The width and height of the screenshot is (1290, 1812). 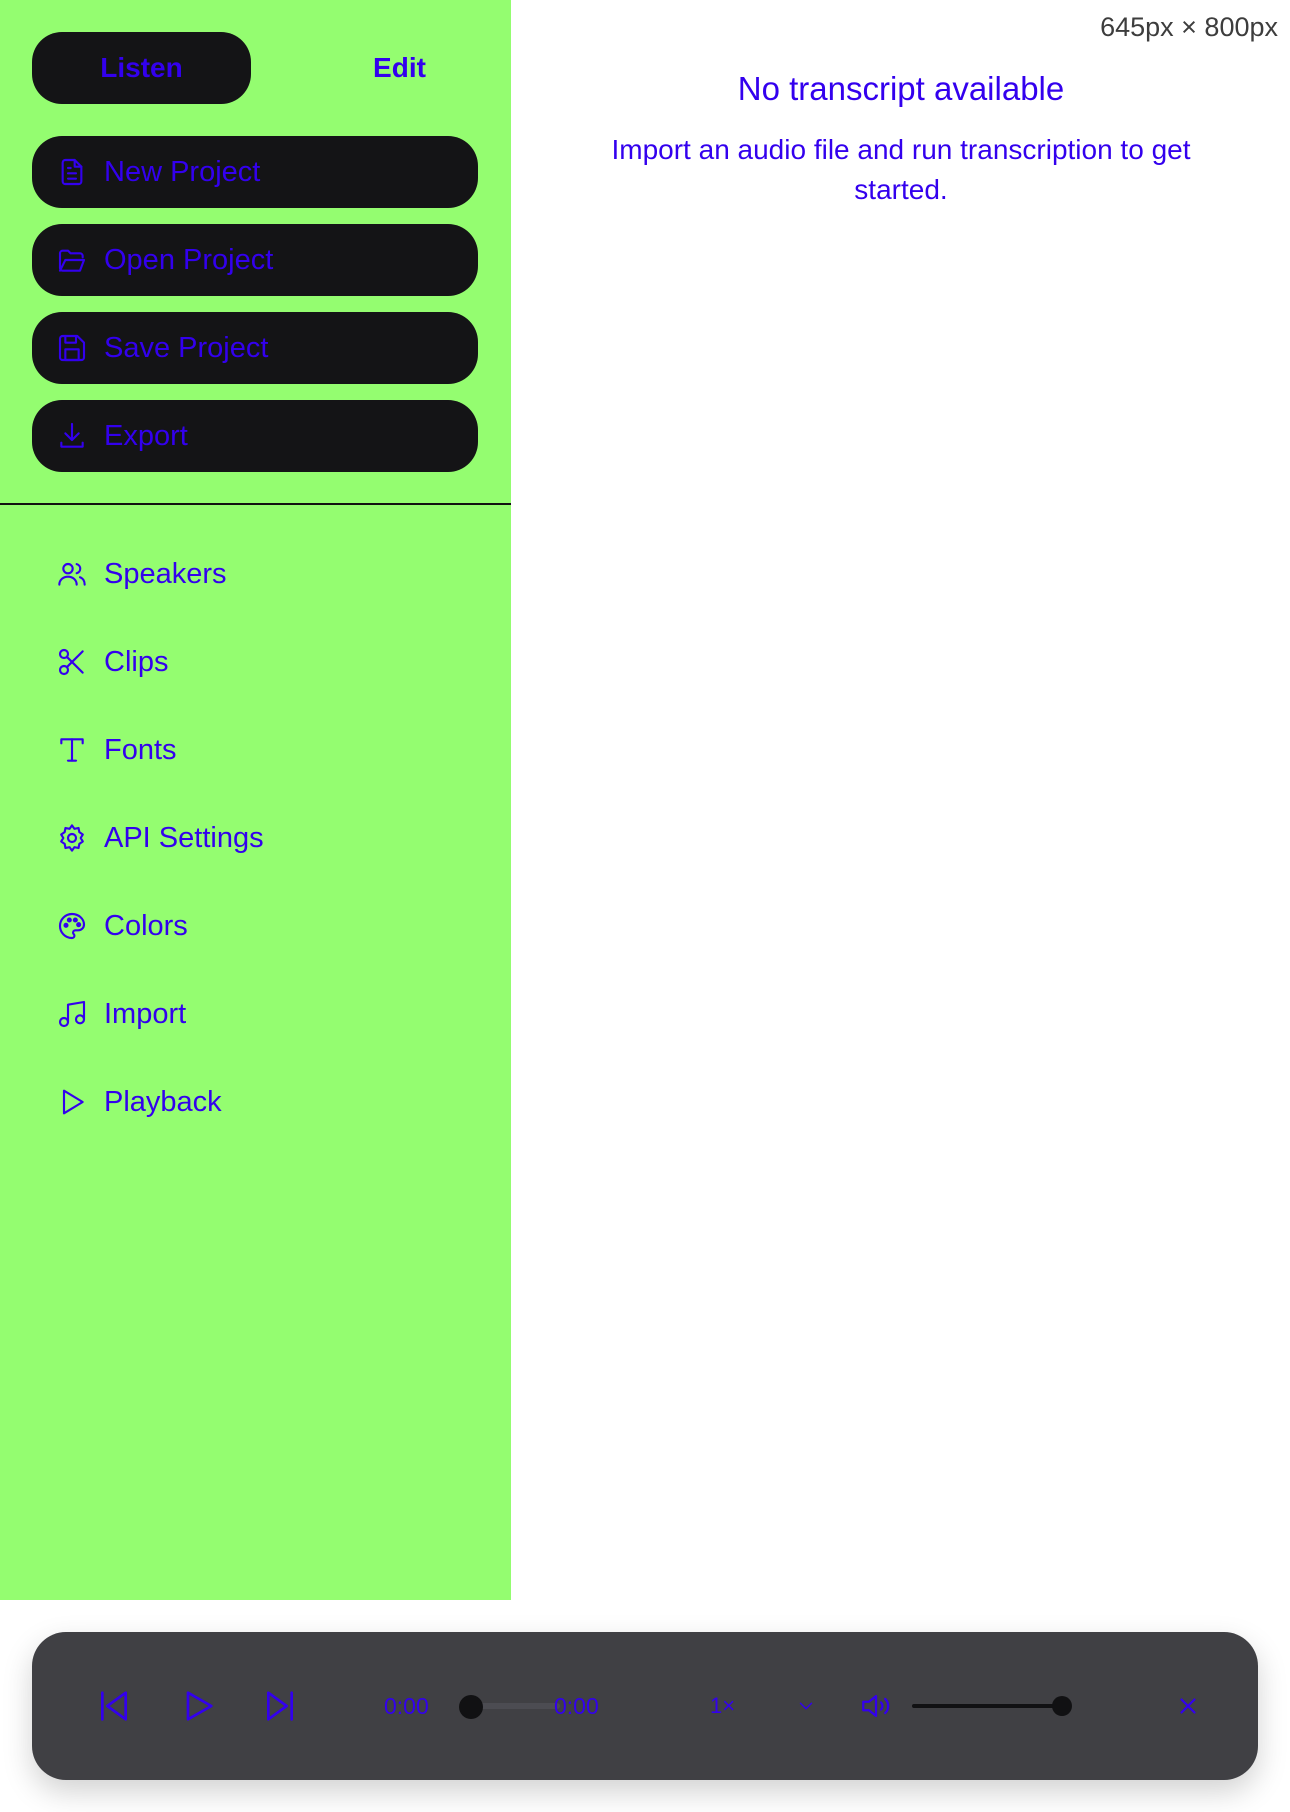 I want to click on file-text-icon, so click(x=72, y=172).